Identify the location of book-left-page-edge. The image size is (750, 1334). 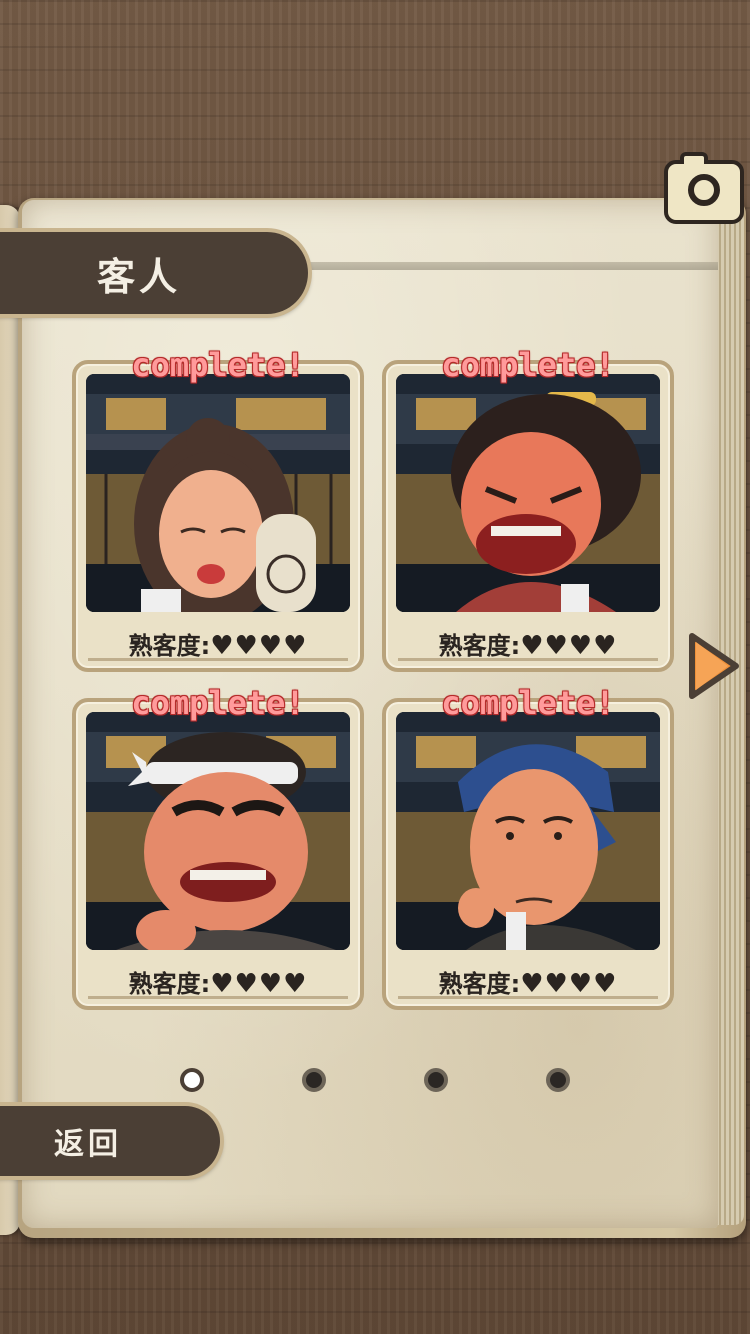
(10, 720).